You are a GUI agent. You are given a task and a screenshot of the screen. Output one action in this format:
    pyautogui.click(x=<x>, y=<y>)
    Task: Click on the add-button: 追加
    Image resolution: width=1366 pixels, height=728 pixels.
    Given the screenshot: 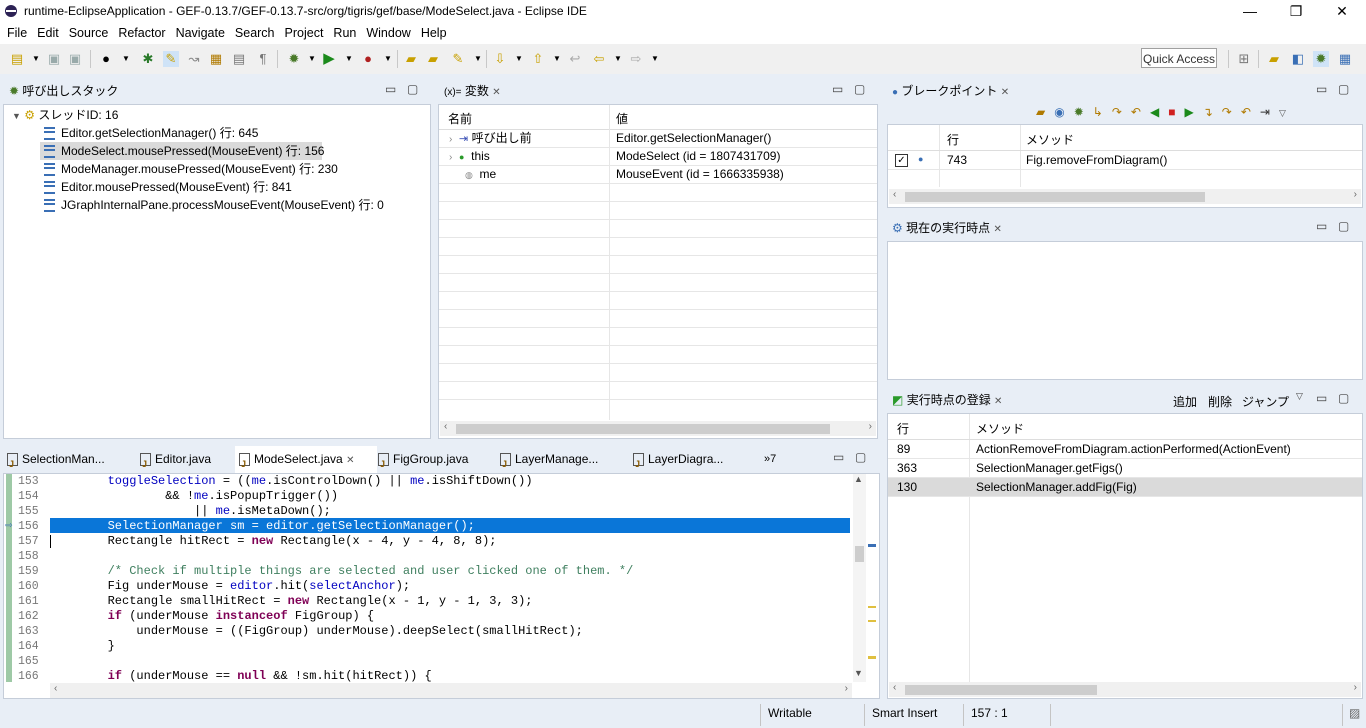 What is the action you would take?
    pyautogui.click(x=1185, y=401)
    